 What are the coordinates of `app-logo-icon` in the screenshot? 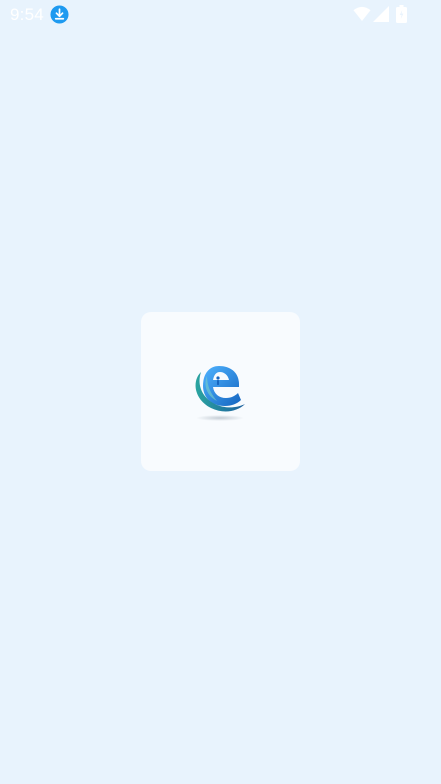 It's located at (220, 393).